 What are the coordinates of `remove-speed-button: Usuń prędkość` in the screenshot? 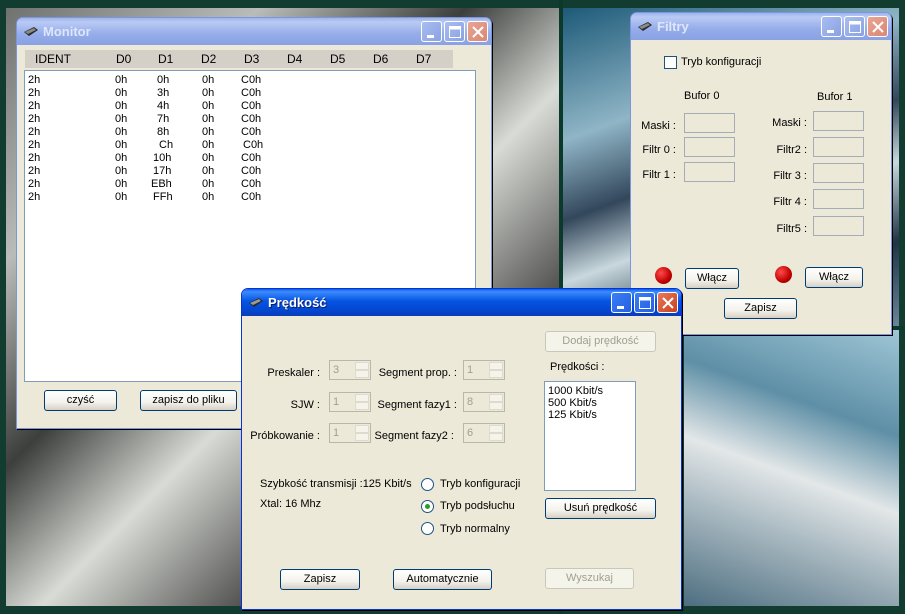 It's located at (600, 508).